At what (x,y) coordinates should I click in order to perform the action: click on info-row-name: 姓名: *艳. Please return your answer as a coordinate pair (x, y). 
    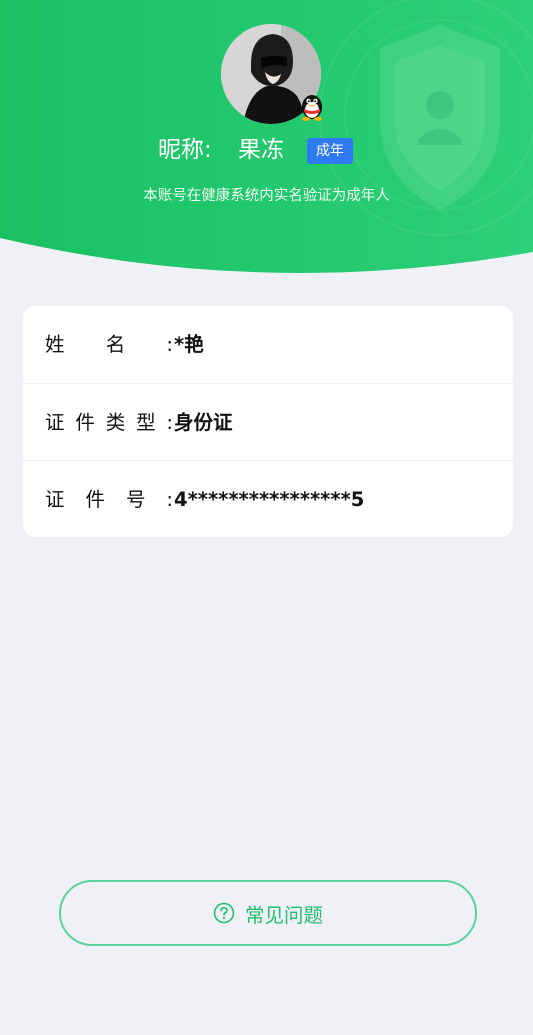
    Looking at the image, I should click on (268, 344).